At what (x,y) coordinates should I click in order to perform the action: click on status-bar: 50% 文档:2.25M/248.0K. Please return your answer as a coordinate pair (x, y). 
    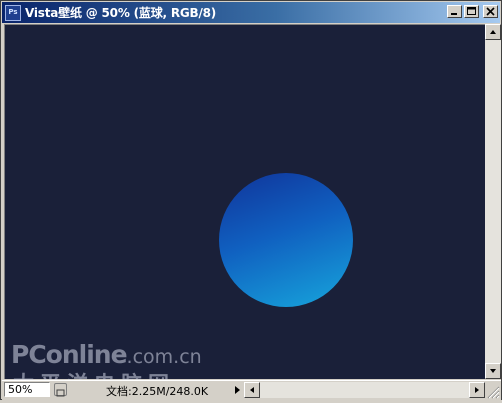
    Looking at the image, I should click on (251, 390).